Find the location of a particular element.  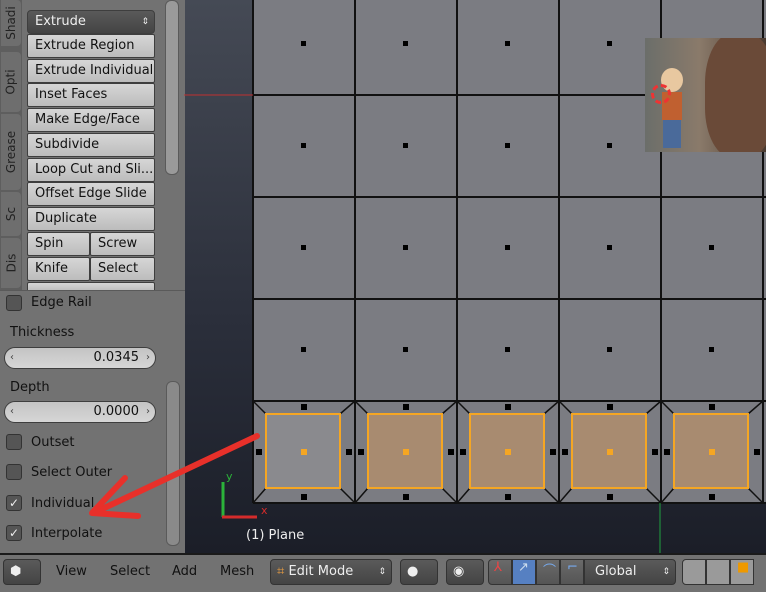

face-icon: ■ is located at coordinates (743, 567).